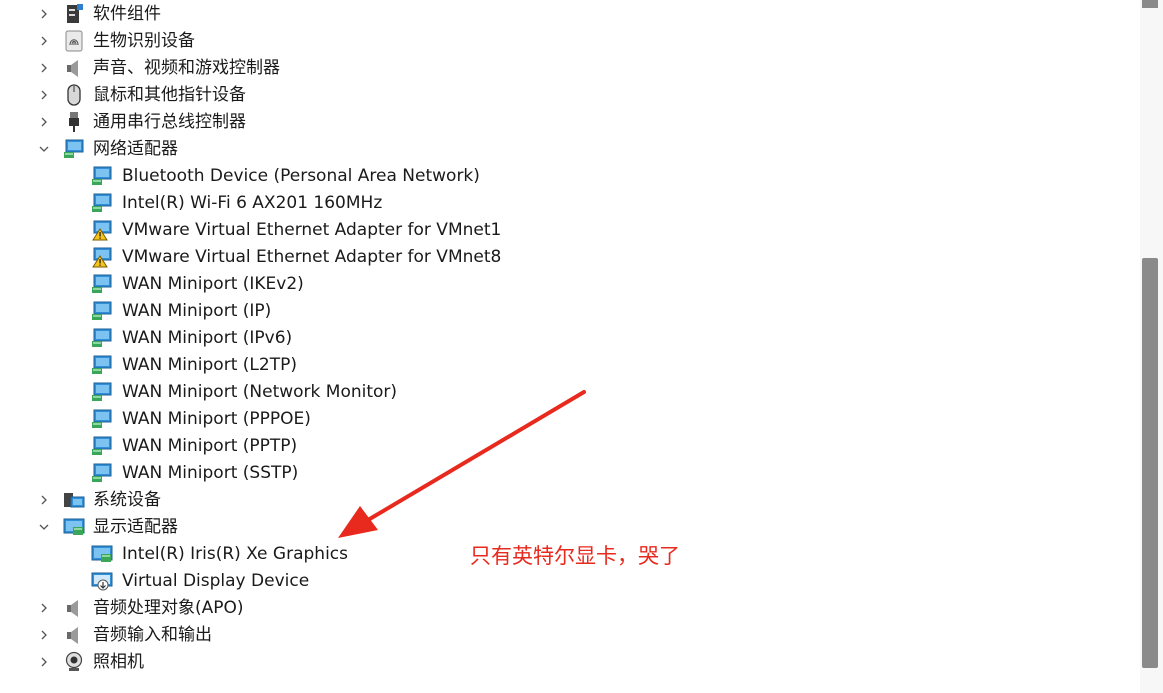 Image resolution: width=1163 pixels, height=693 pixels. Describe the element at coordinates (462, 464) in the screenshot. I see `annotation-arrow` at that location.